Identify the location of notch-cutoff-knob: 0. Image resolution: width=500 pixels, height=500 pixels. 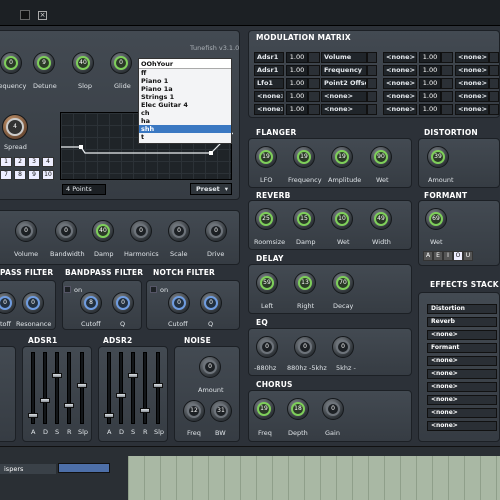
(179, 303).